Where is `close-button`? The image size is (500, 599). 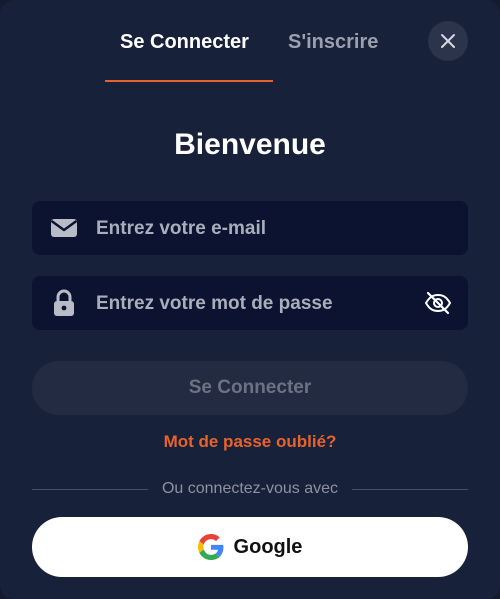 close-button is located at coordinates (448, 41).